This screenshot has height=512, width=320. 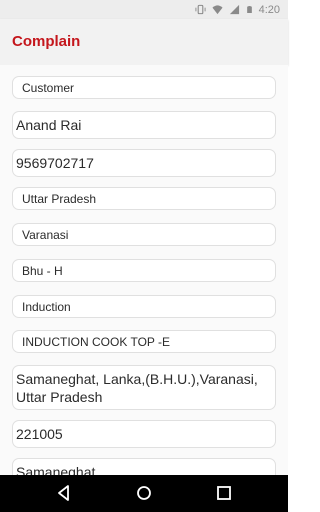 What do you see at coordinates (96, 341) in the screenshot?
I see `field-value: INDUCTION COOK TOP -E` at bounding box center [96, 341].